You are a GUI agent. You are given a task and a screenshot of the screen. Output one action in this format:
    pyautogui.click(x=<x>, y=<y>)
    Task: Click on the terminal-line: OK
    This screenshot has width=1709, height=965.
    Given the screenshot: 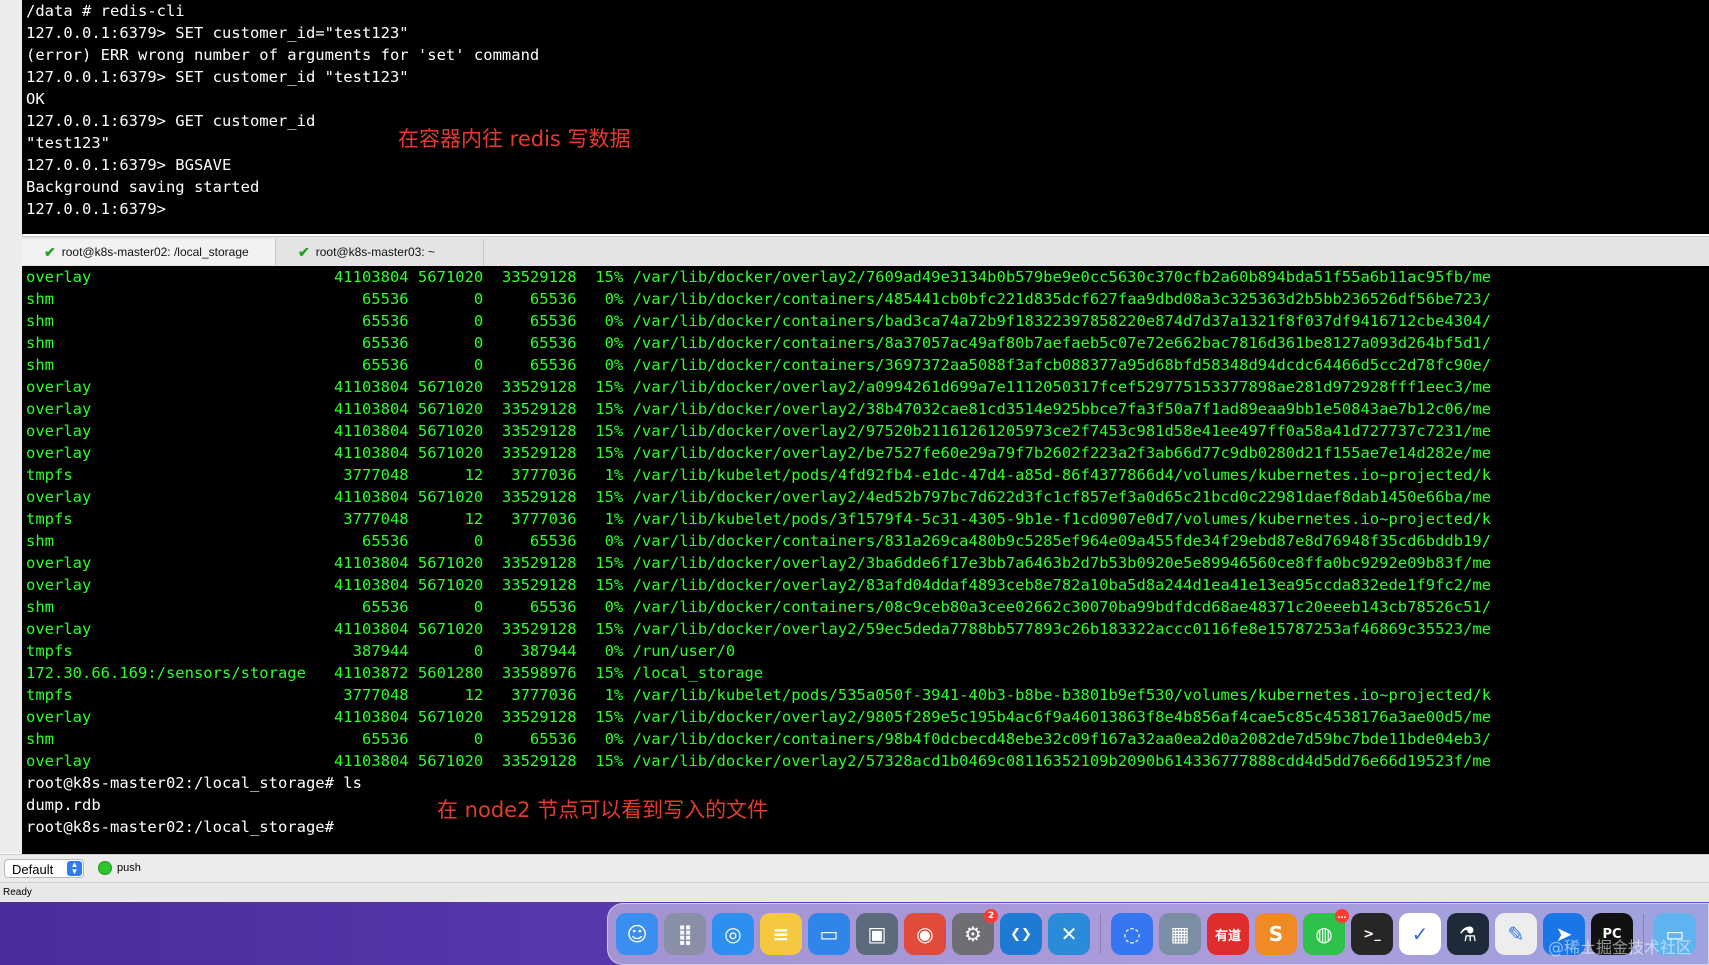 What is the action you would take?
    pyautogui.click(x=35, y=99)
    